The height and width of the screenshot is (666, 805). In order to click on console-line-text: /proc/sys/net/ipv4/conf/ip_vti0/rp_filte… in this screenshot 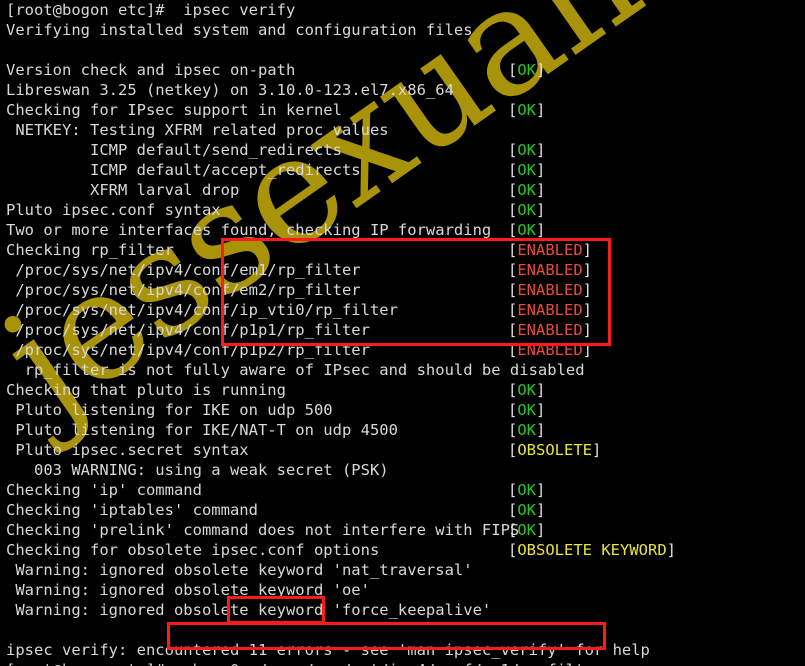, I will do `click(202, 310)`.